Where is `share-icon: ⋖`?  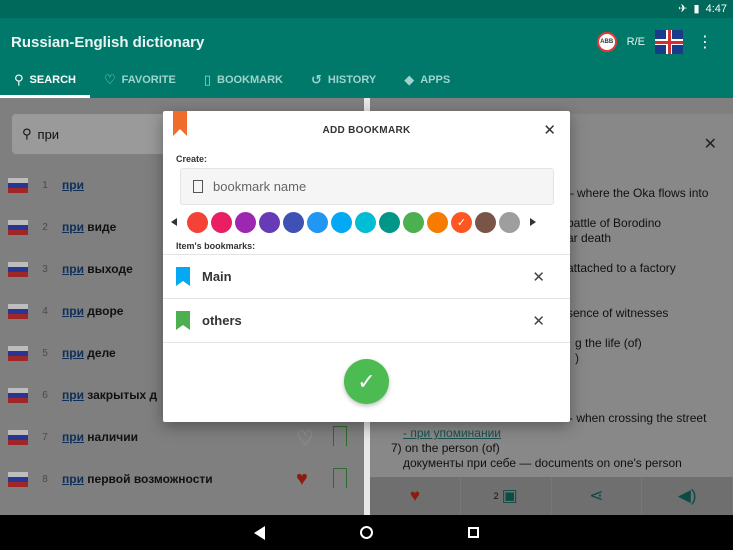 share-icon: ⋖ is located at coordinates (597, 496).